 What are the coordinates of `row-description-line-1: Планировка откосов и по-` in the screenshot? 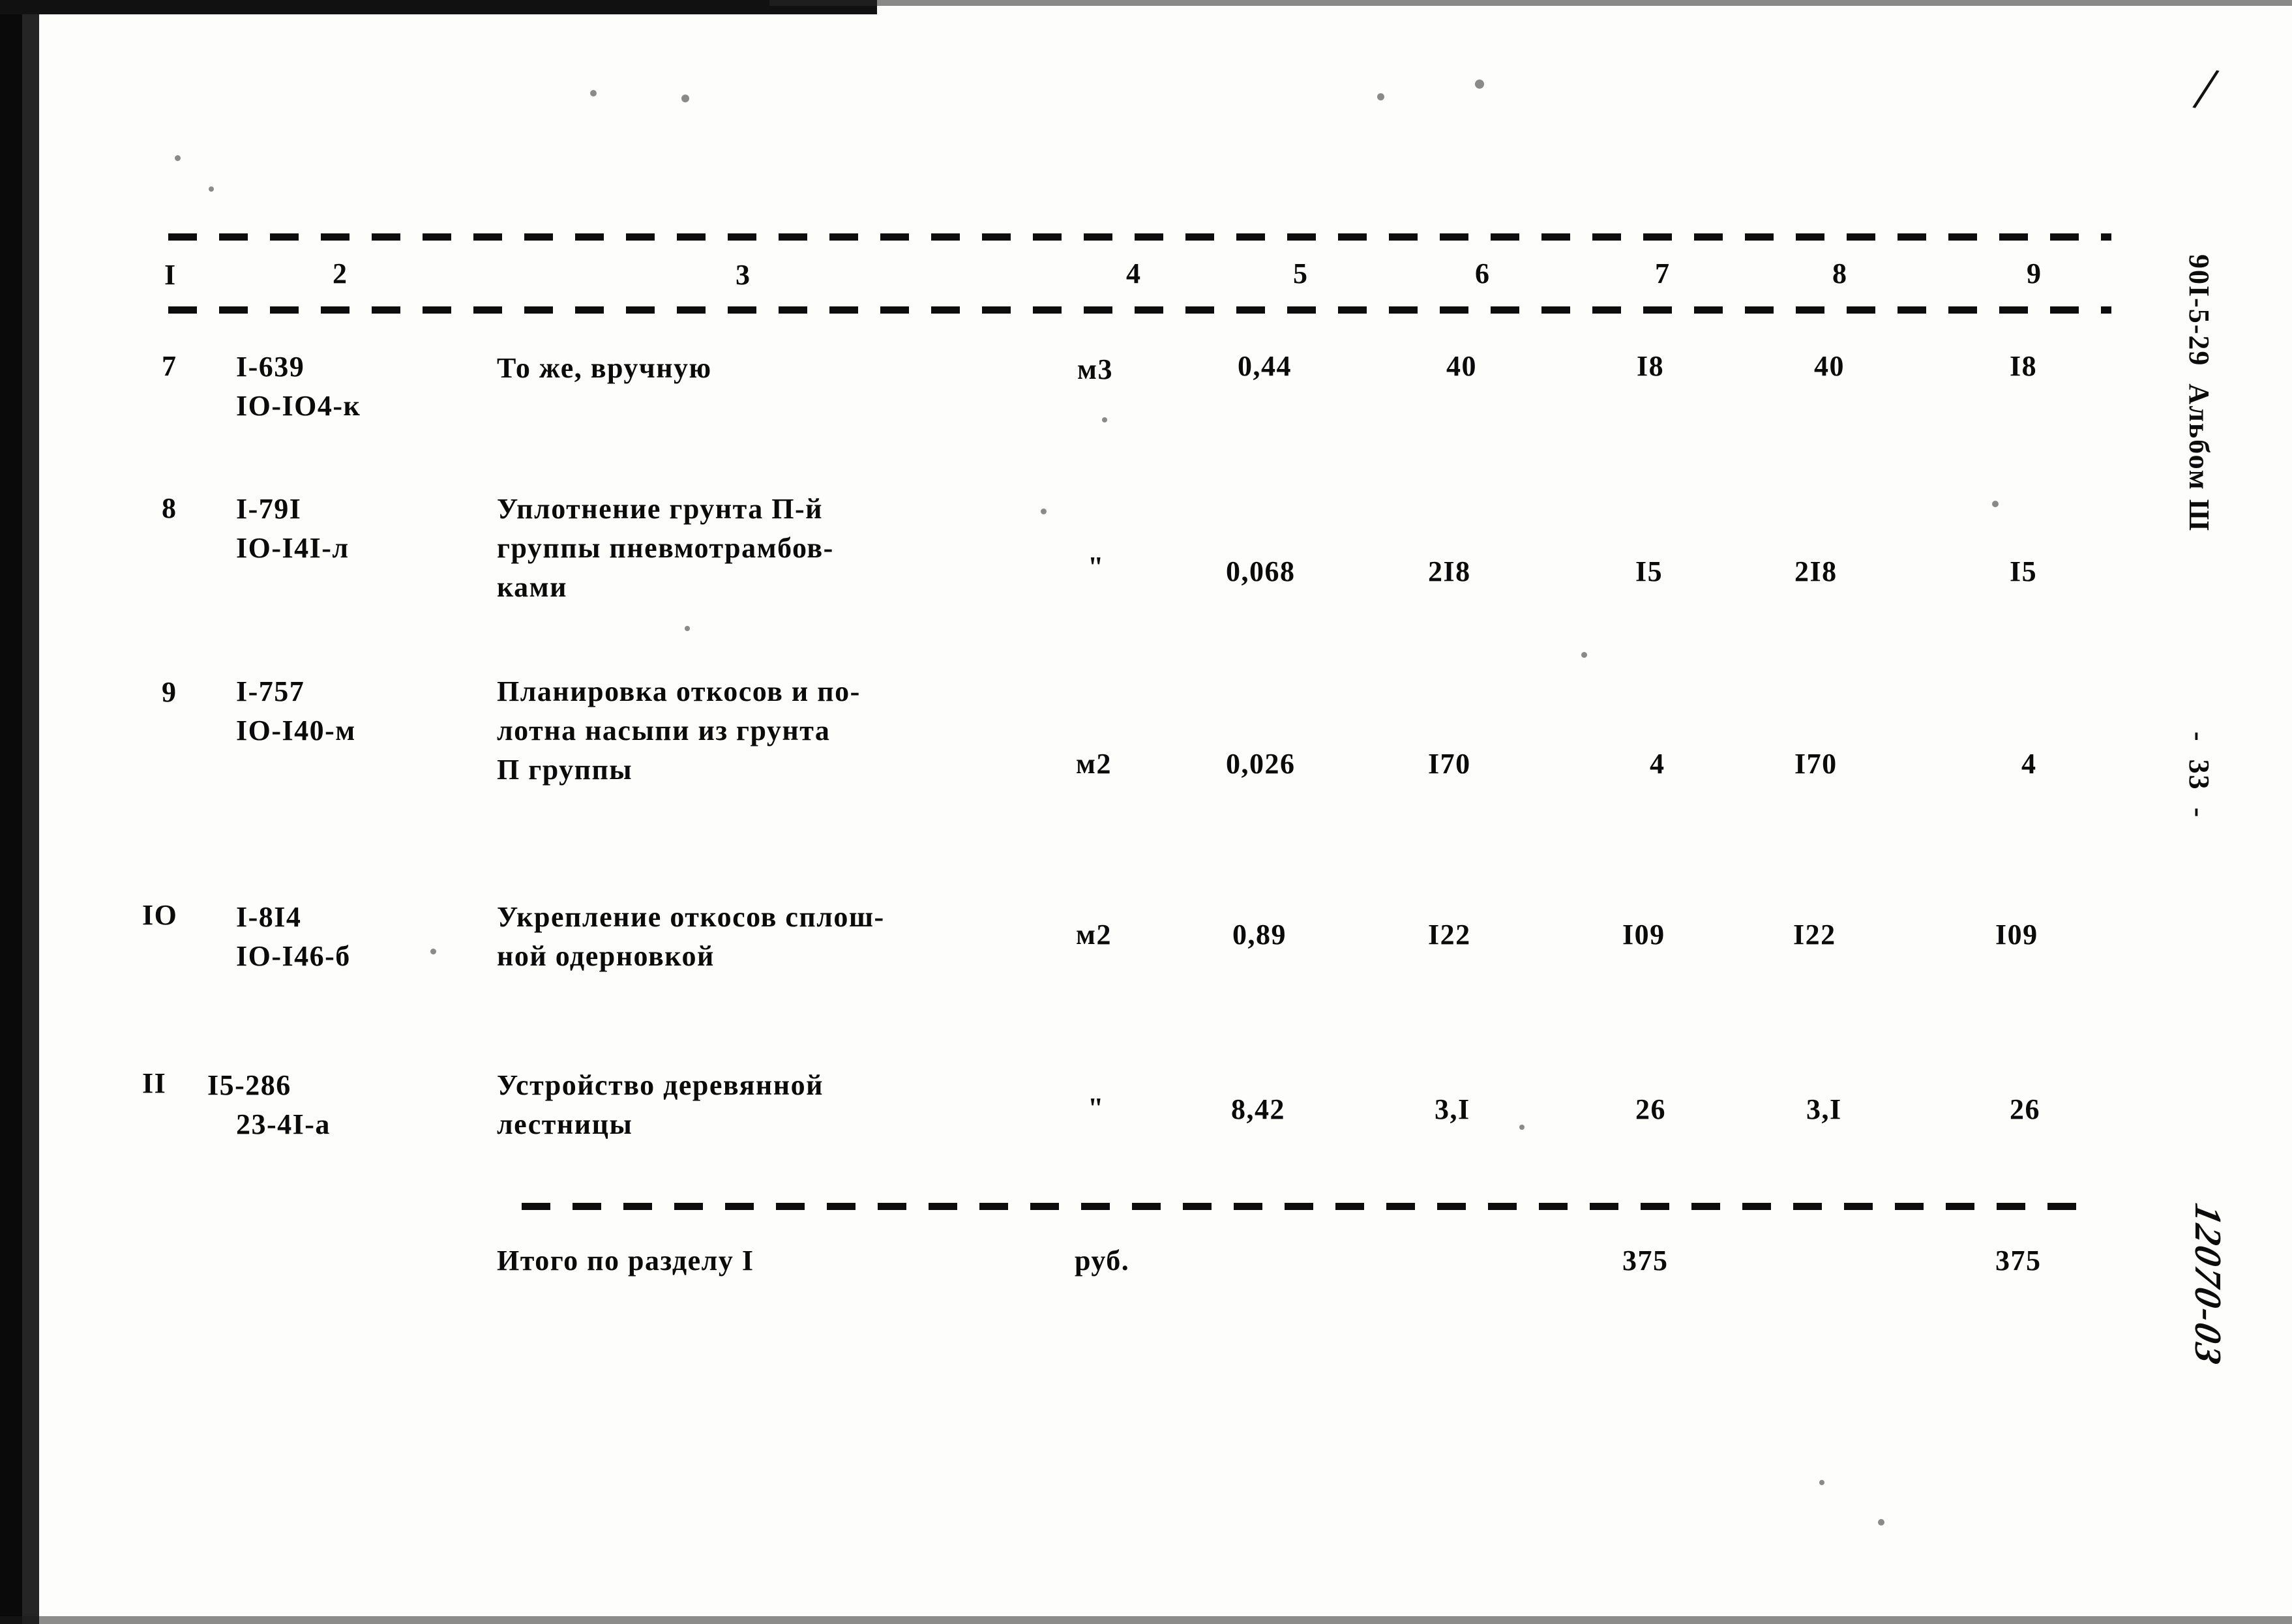 It's located at (679, 691).